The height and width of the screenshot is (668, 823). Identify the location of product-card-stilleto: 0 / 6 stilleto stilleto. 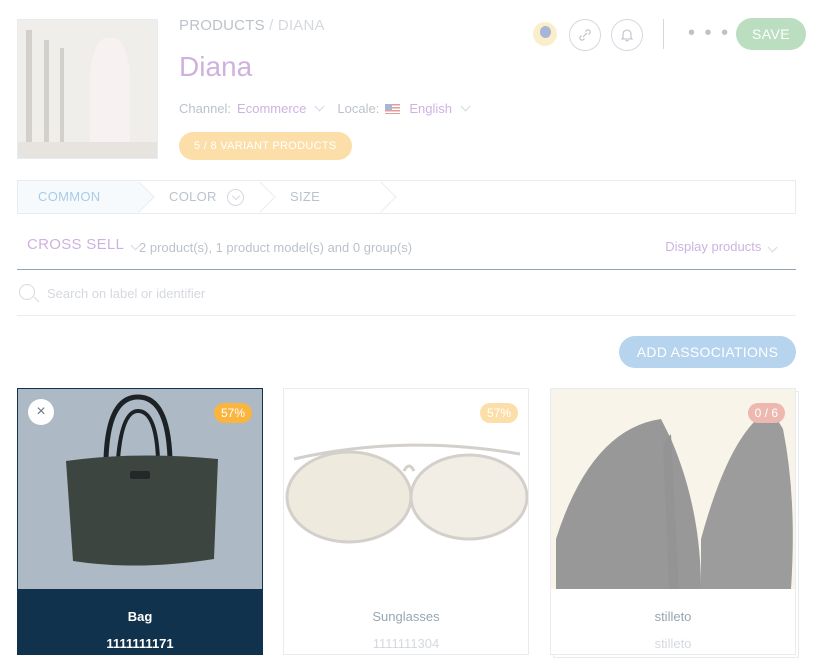
(673, 521).